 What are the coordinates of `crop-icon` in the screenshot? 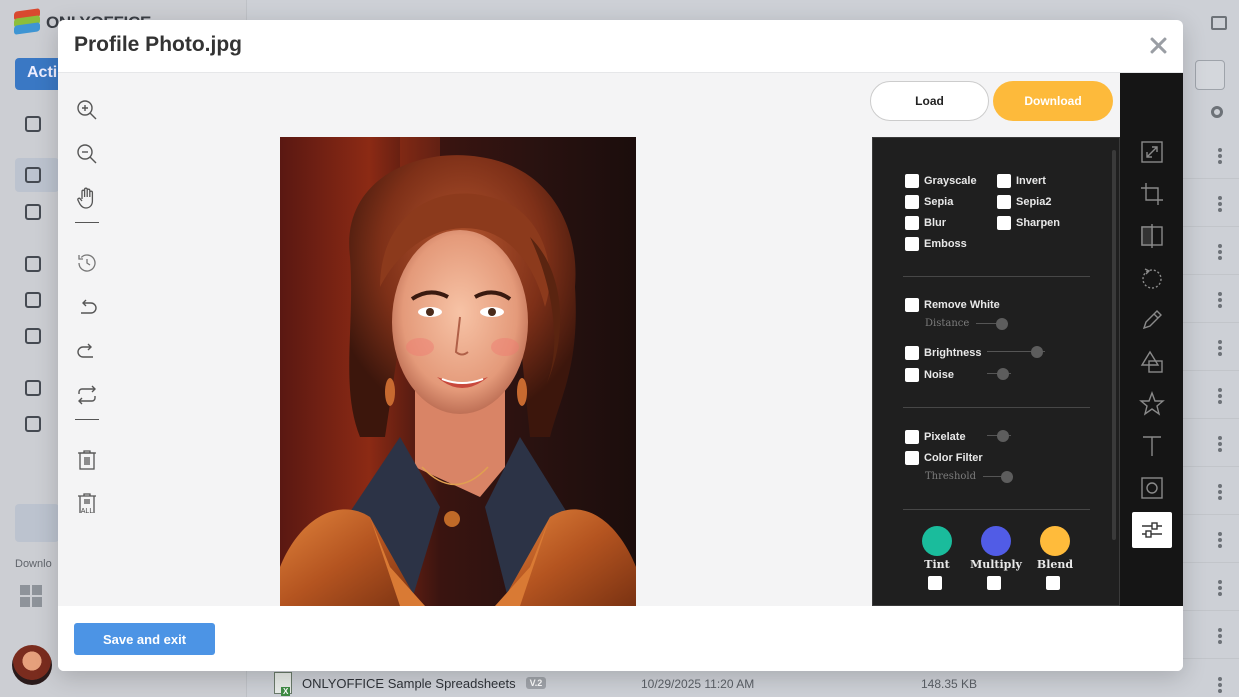 It's located at (1152, 194).